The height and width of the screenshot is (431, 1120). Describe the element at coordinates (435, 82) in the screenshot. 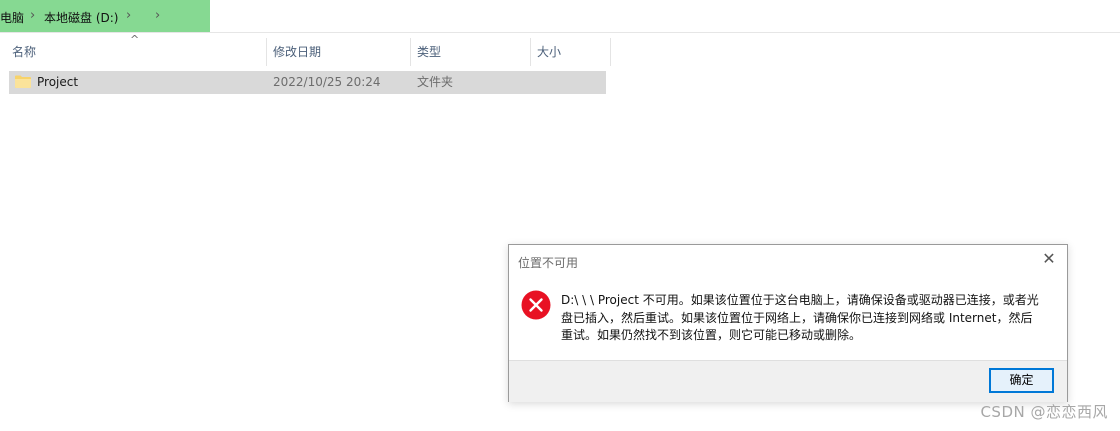

I see `file-type: 文件夹` at that location.